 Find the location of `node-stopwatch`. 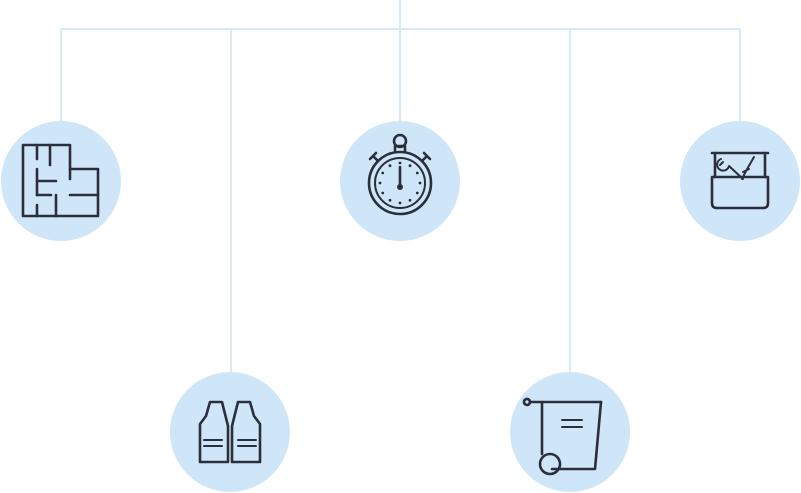

node-stopwatch is located at coordinates (400, 181).